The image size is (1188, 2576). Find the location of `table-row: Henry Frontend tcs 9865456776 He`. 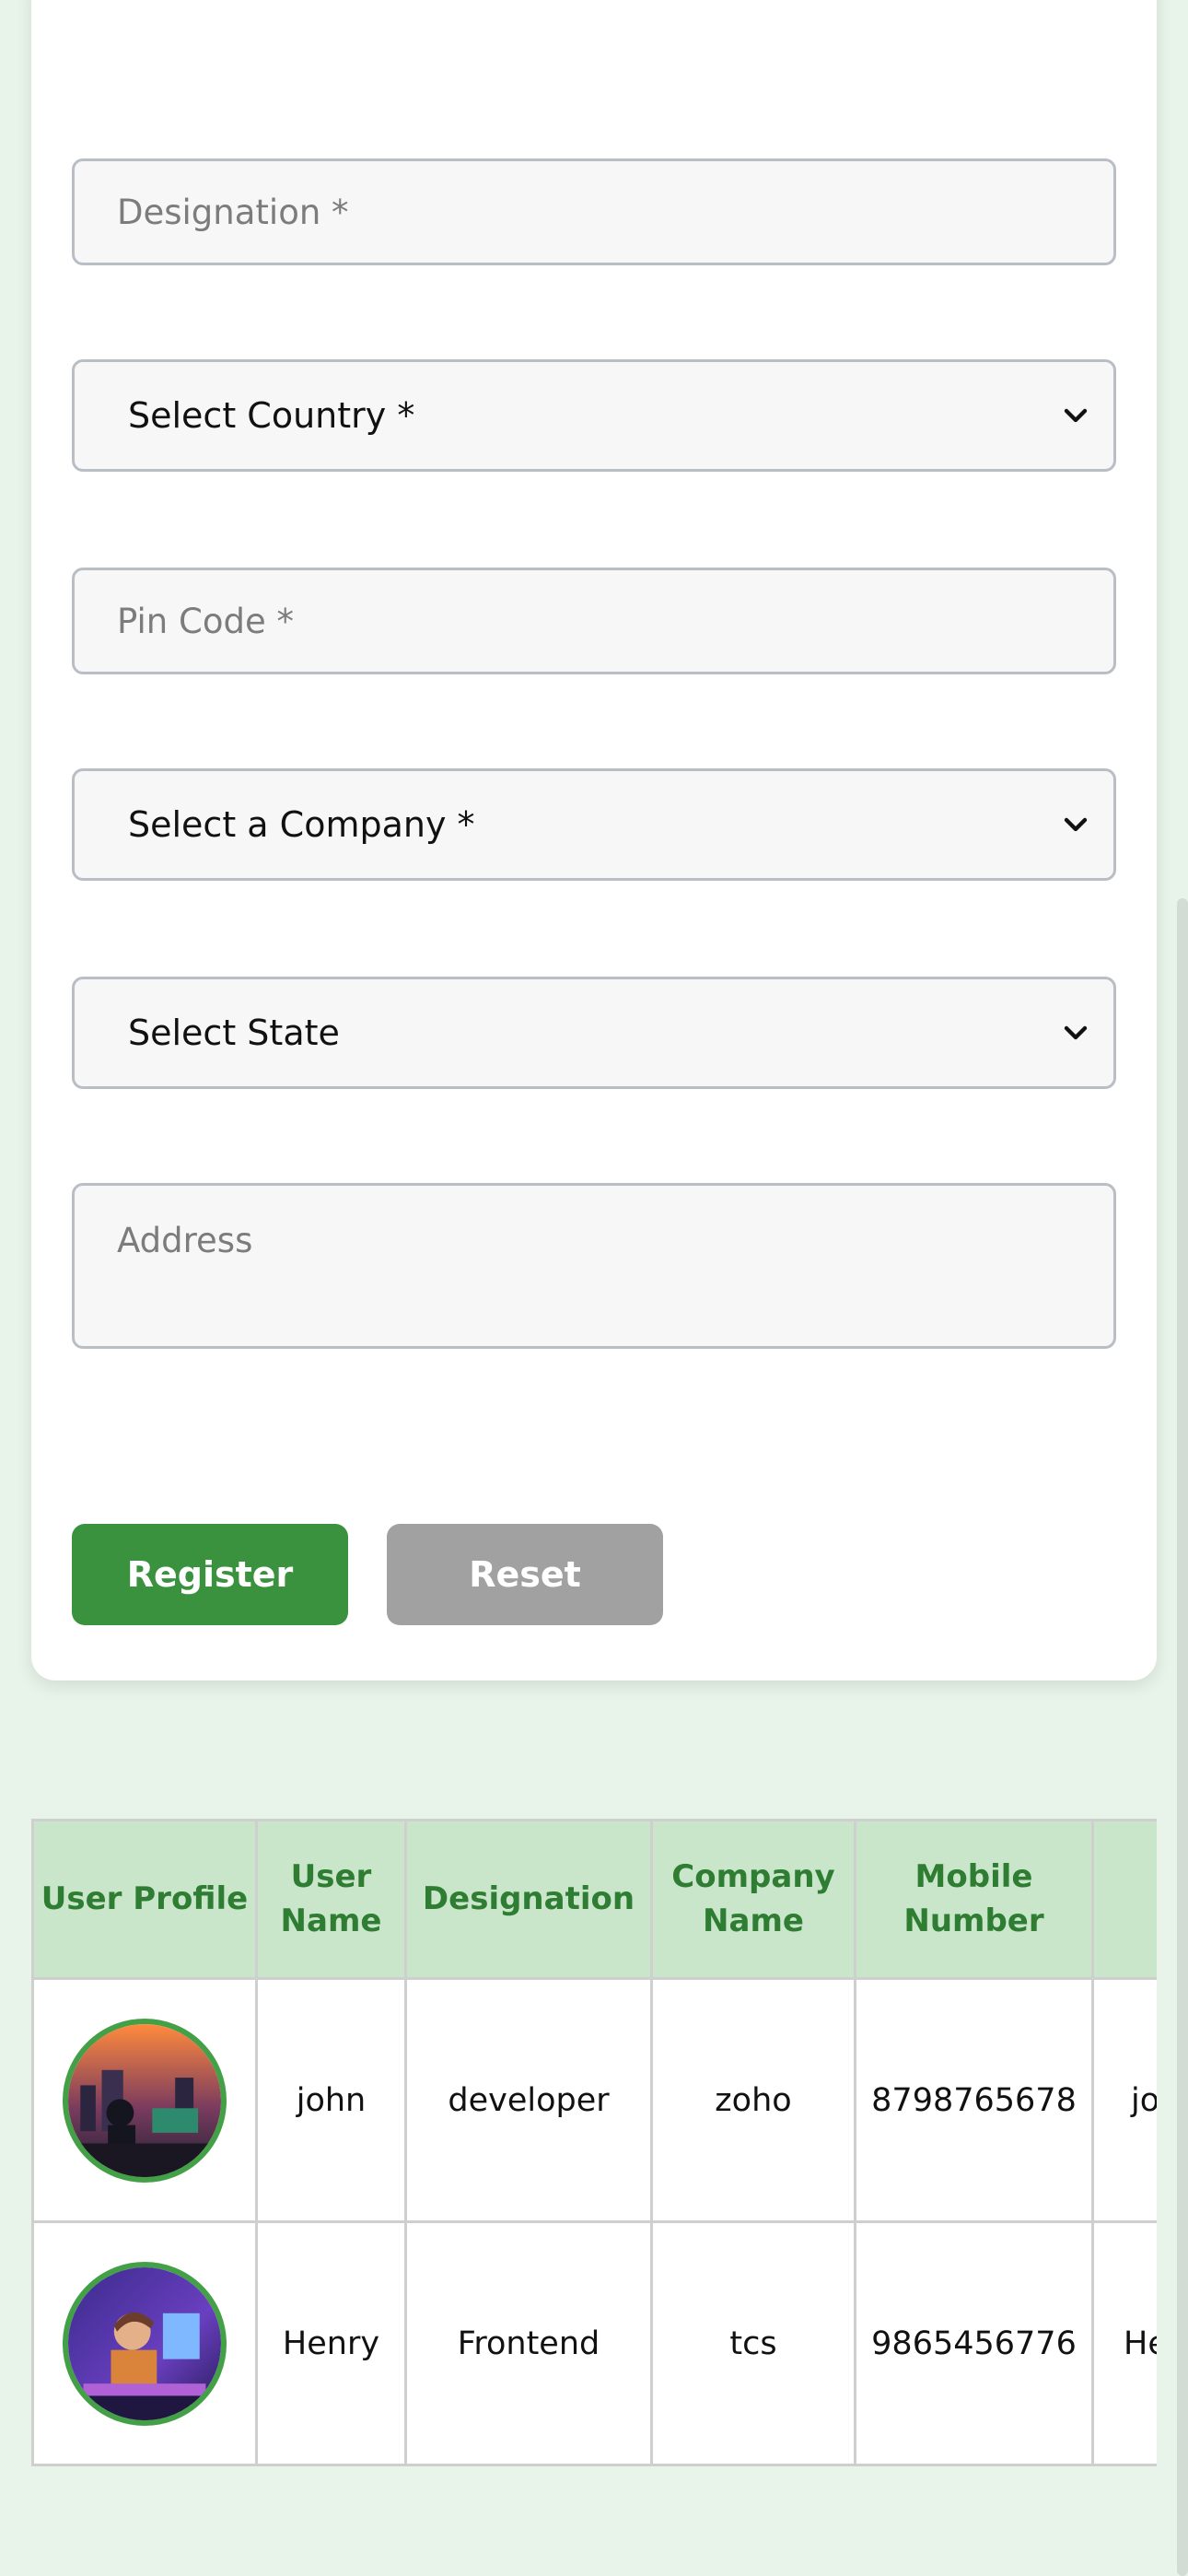

table-row: Henry Frontend tcs 9865456776 He is located at coordinates (594, 2343).